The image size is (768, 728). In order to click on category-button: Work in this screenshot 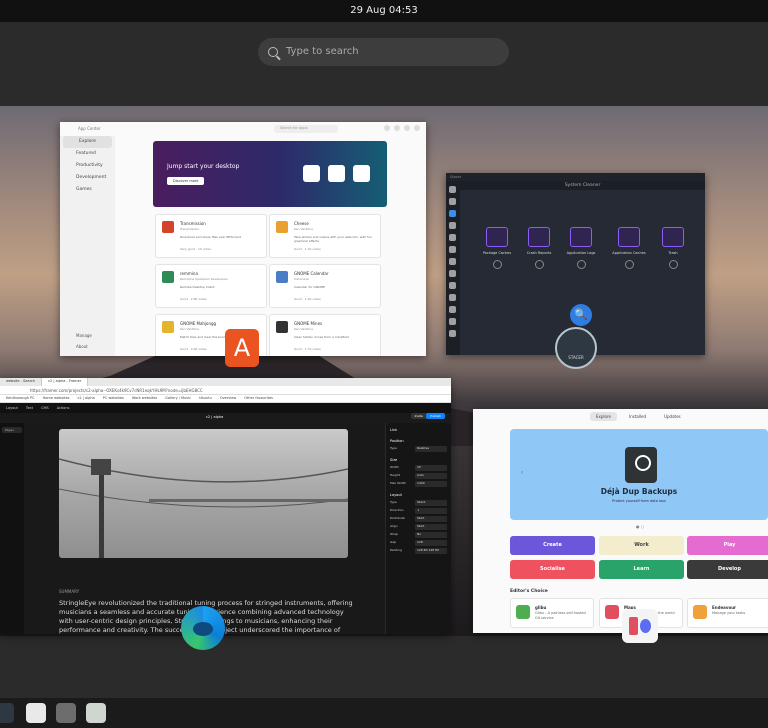, I will do `click(641, 545)`.